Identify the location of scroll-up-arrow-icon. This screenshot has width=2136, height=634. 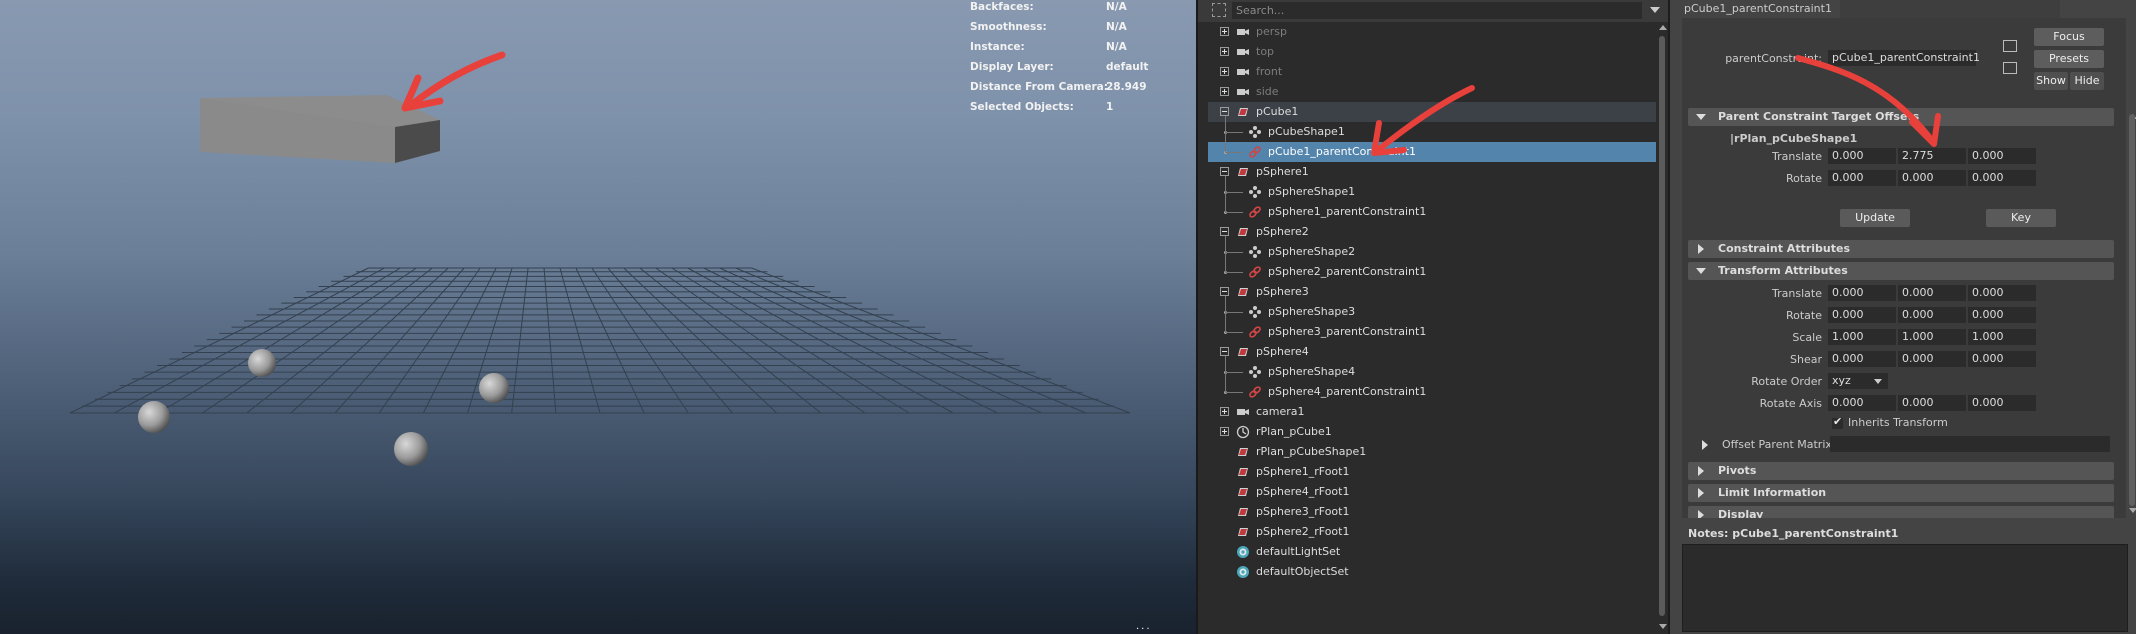
(1663, 27).